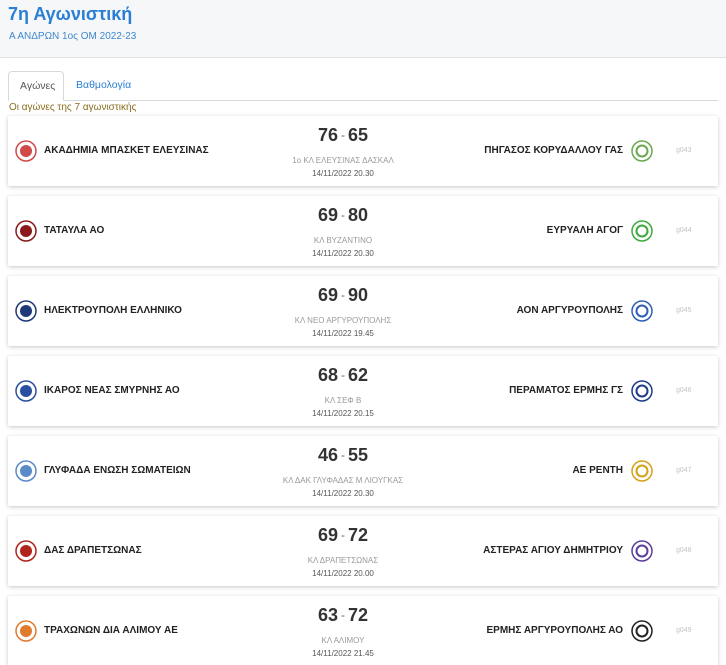  What do you see at coordinates (126, 150) in the screenshot?
I see `home-team-name: ΑΚΑΔΗΜΙΑ ΜΠΑΣΚΕΤ ΕΛΕΥΣΙΝΑΣ` at bounding box center [126, 150].